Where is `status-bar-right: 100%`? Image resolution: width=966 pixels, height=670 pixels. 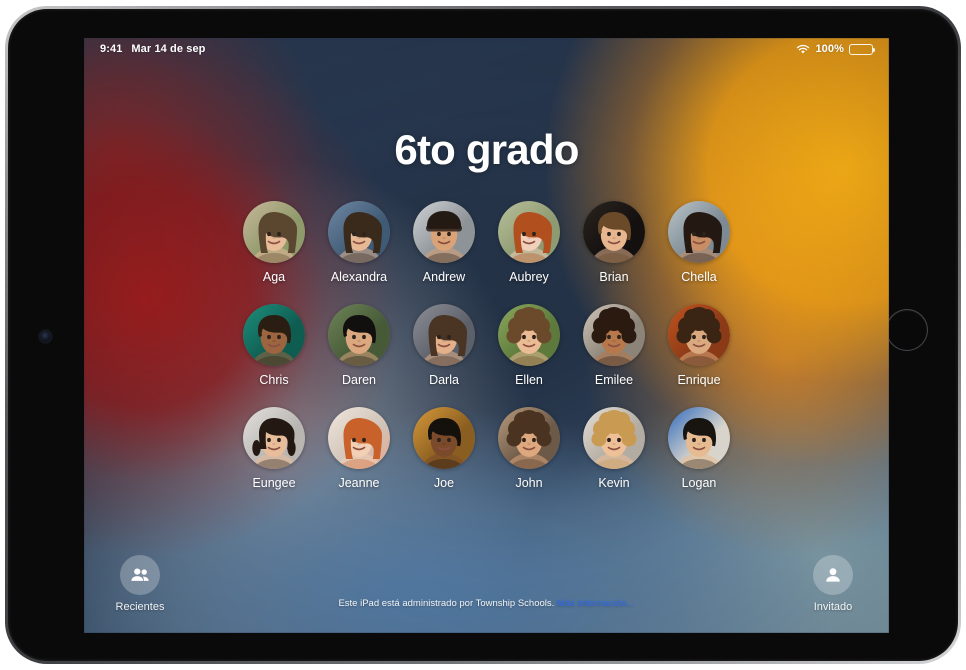 status-bar-right: 100% is located at coordinates (836, 49).